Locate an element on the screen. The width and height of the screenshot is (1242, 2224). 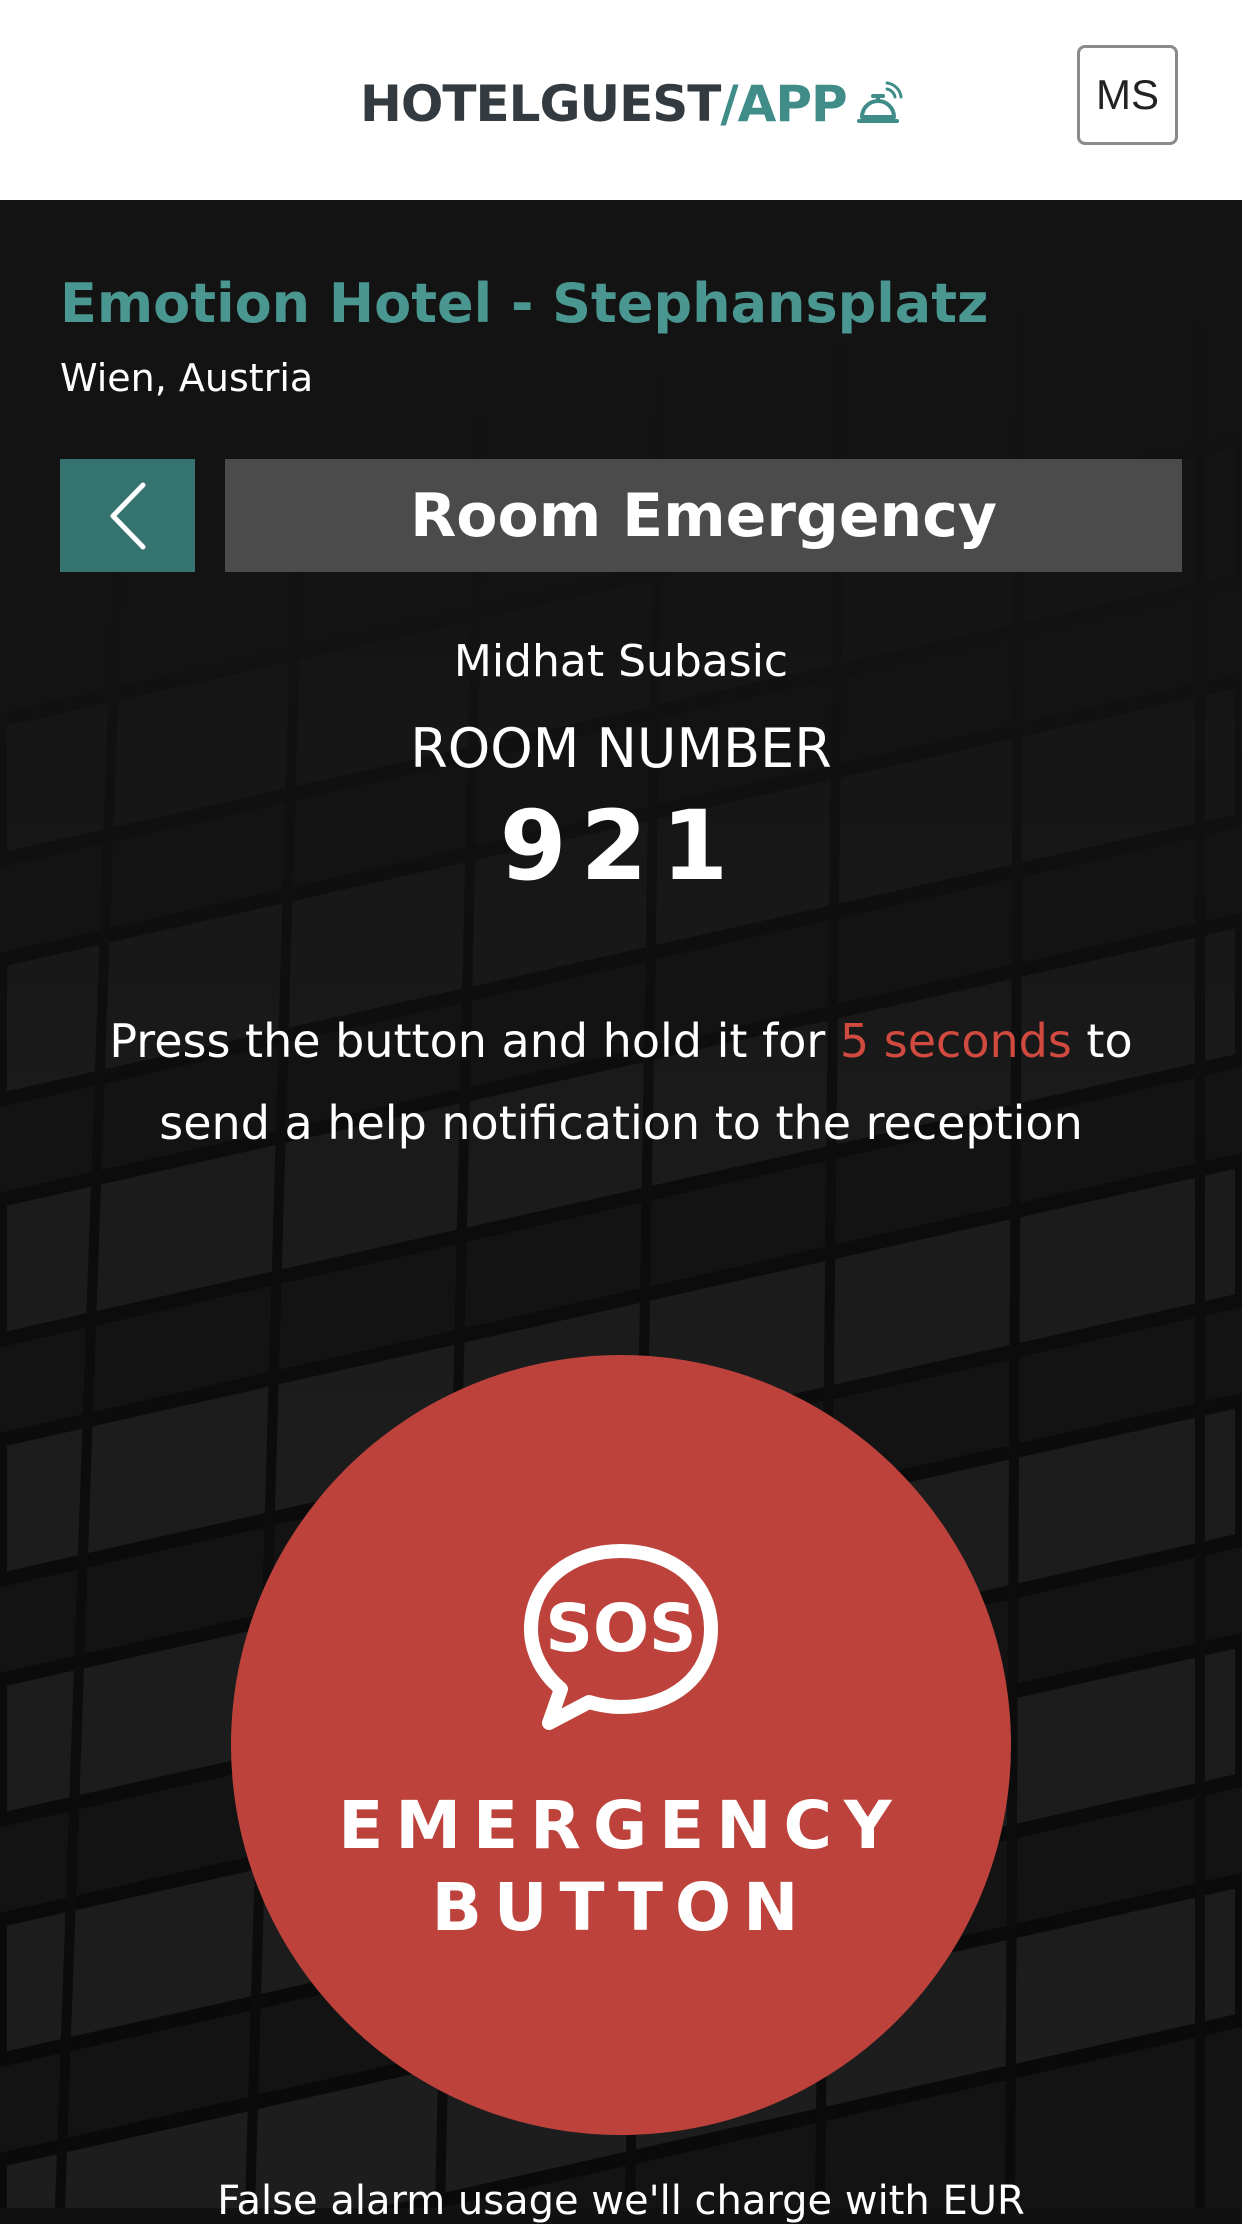
chevron-left-icon is located at coordinates (127, 515).